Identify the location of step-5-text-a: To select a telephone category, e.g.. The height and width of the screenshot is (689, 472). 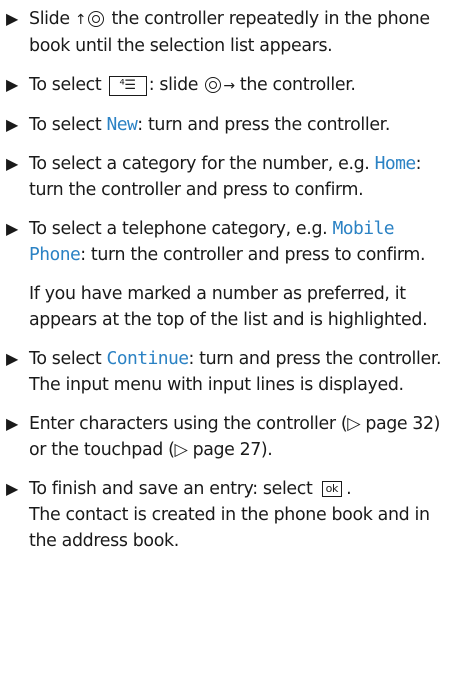
(178, 229).